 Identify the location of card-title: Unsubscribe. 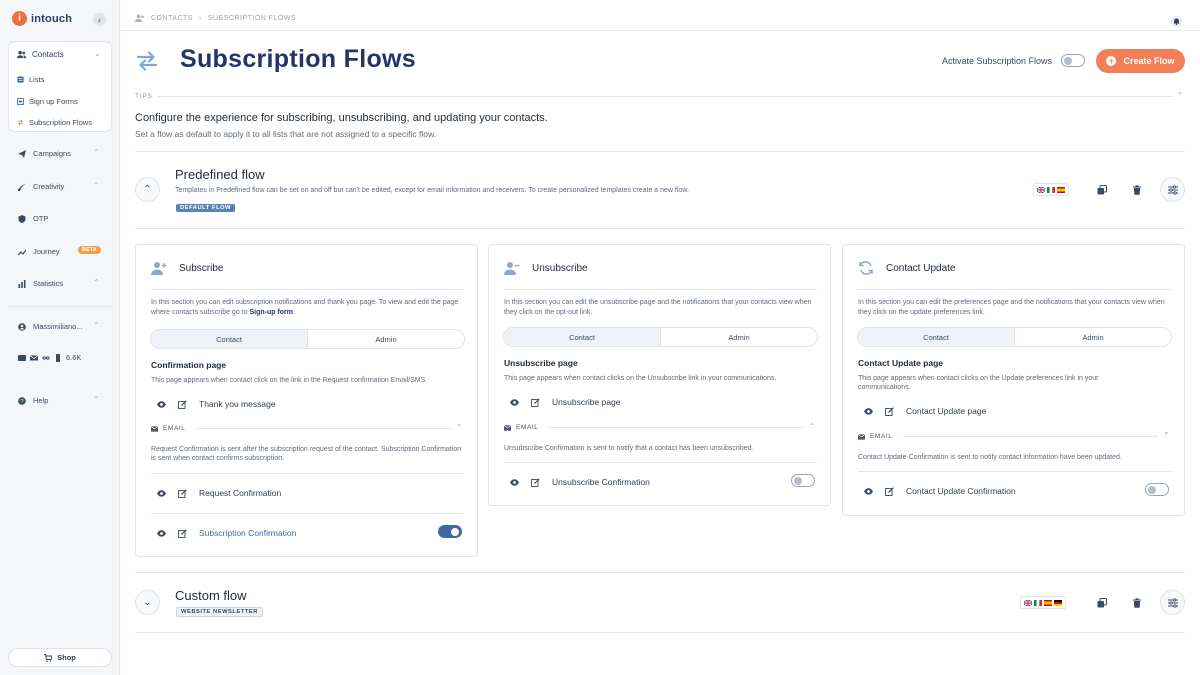
(560, 268).